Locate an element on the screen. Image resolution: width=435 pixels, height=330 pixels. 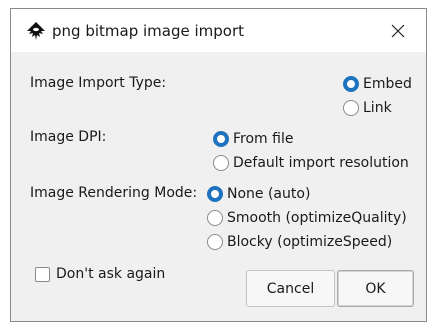
title-bar: png bitmap image import is located at coordinates (218, 30).